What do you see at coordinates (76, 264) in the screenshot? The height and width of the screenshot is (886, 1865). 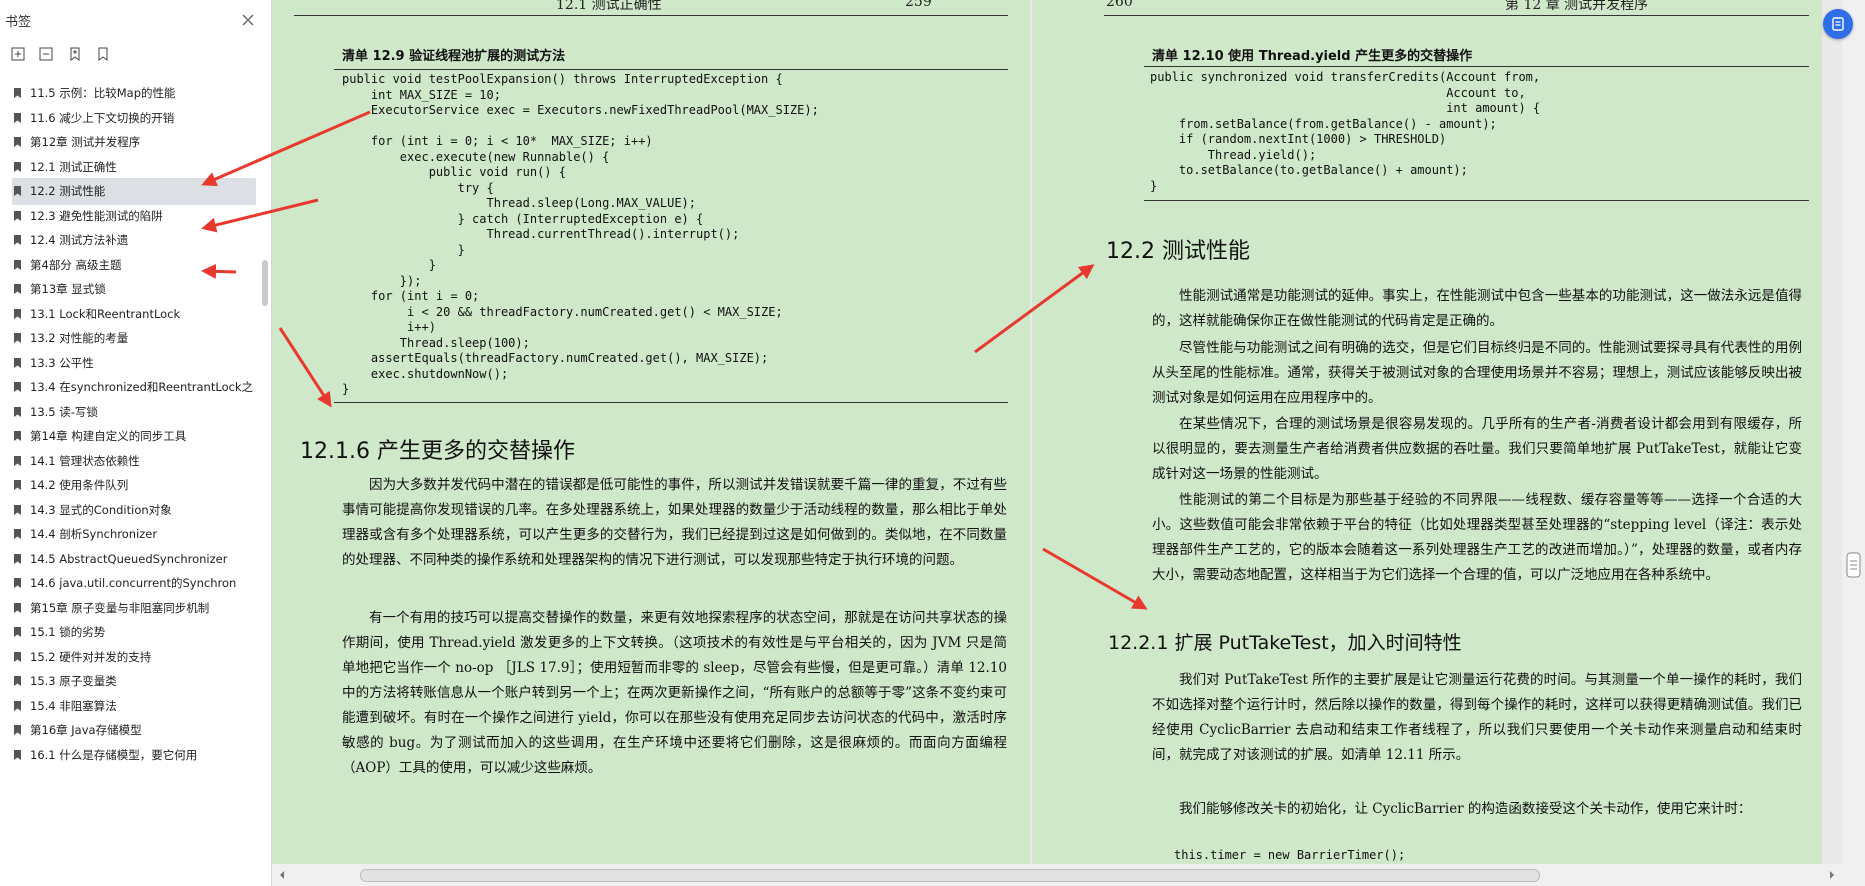 I see `sidebar-item-label: 第4部分 高级主题` at bounding box center [76, 264].